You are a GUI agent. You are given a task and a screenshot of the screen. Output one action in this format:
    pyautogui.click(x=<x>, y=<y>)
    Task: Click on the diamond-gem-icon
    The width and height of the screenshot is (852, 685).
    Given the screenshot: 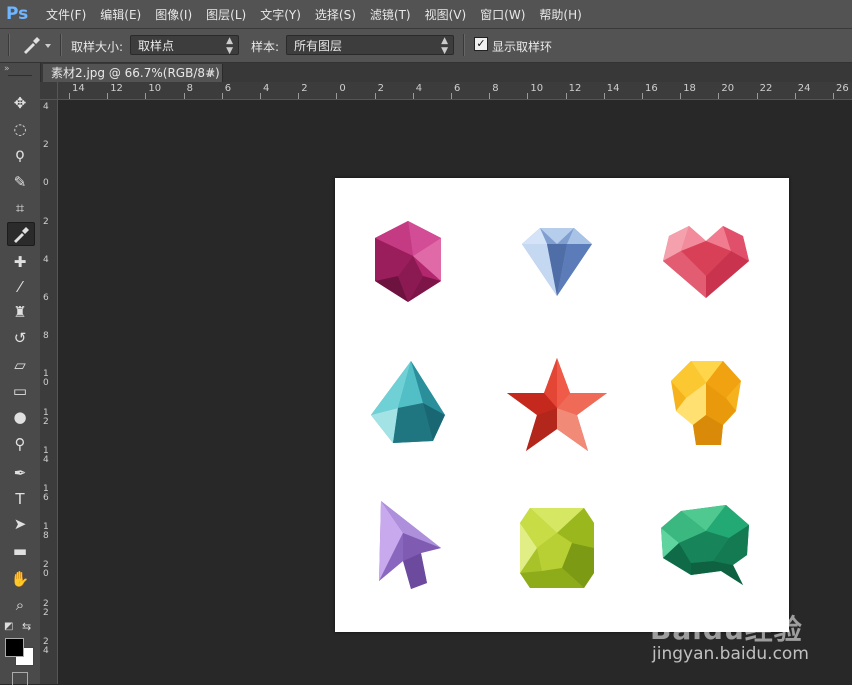 What is the action you would take?
    pyautogui.click(x=557, y=262)
    